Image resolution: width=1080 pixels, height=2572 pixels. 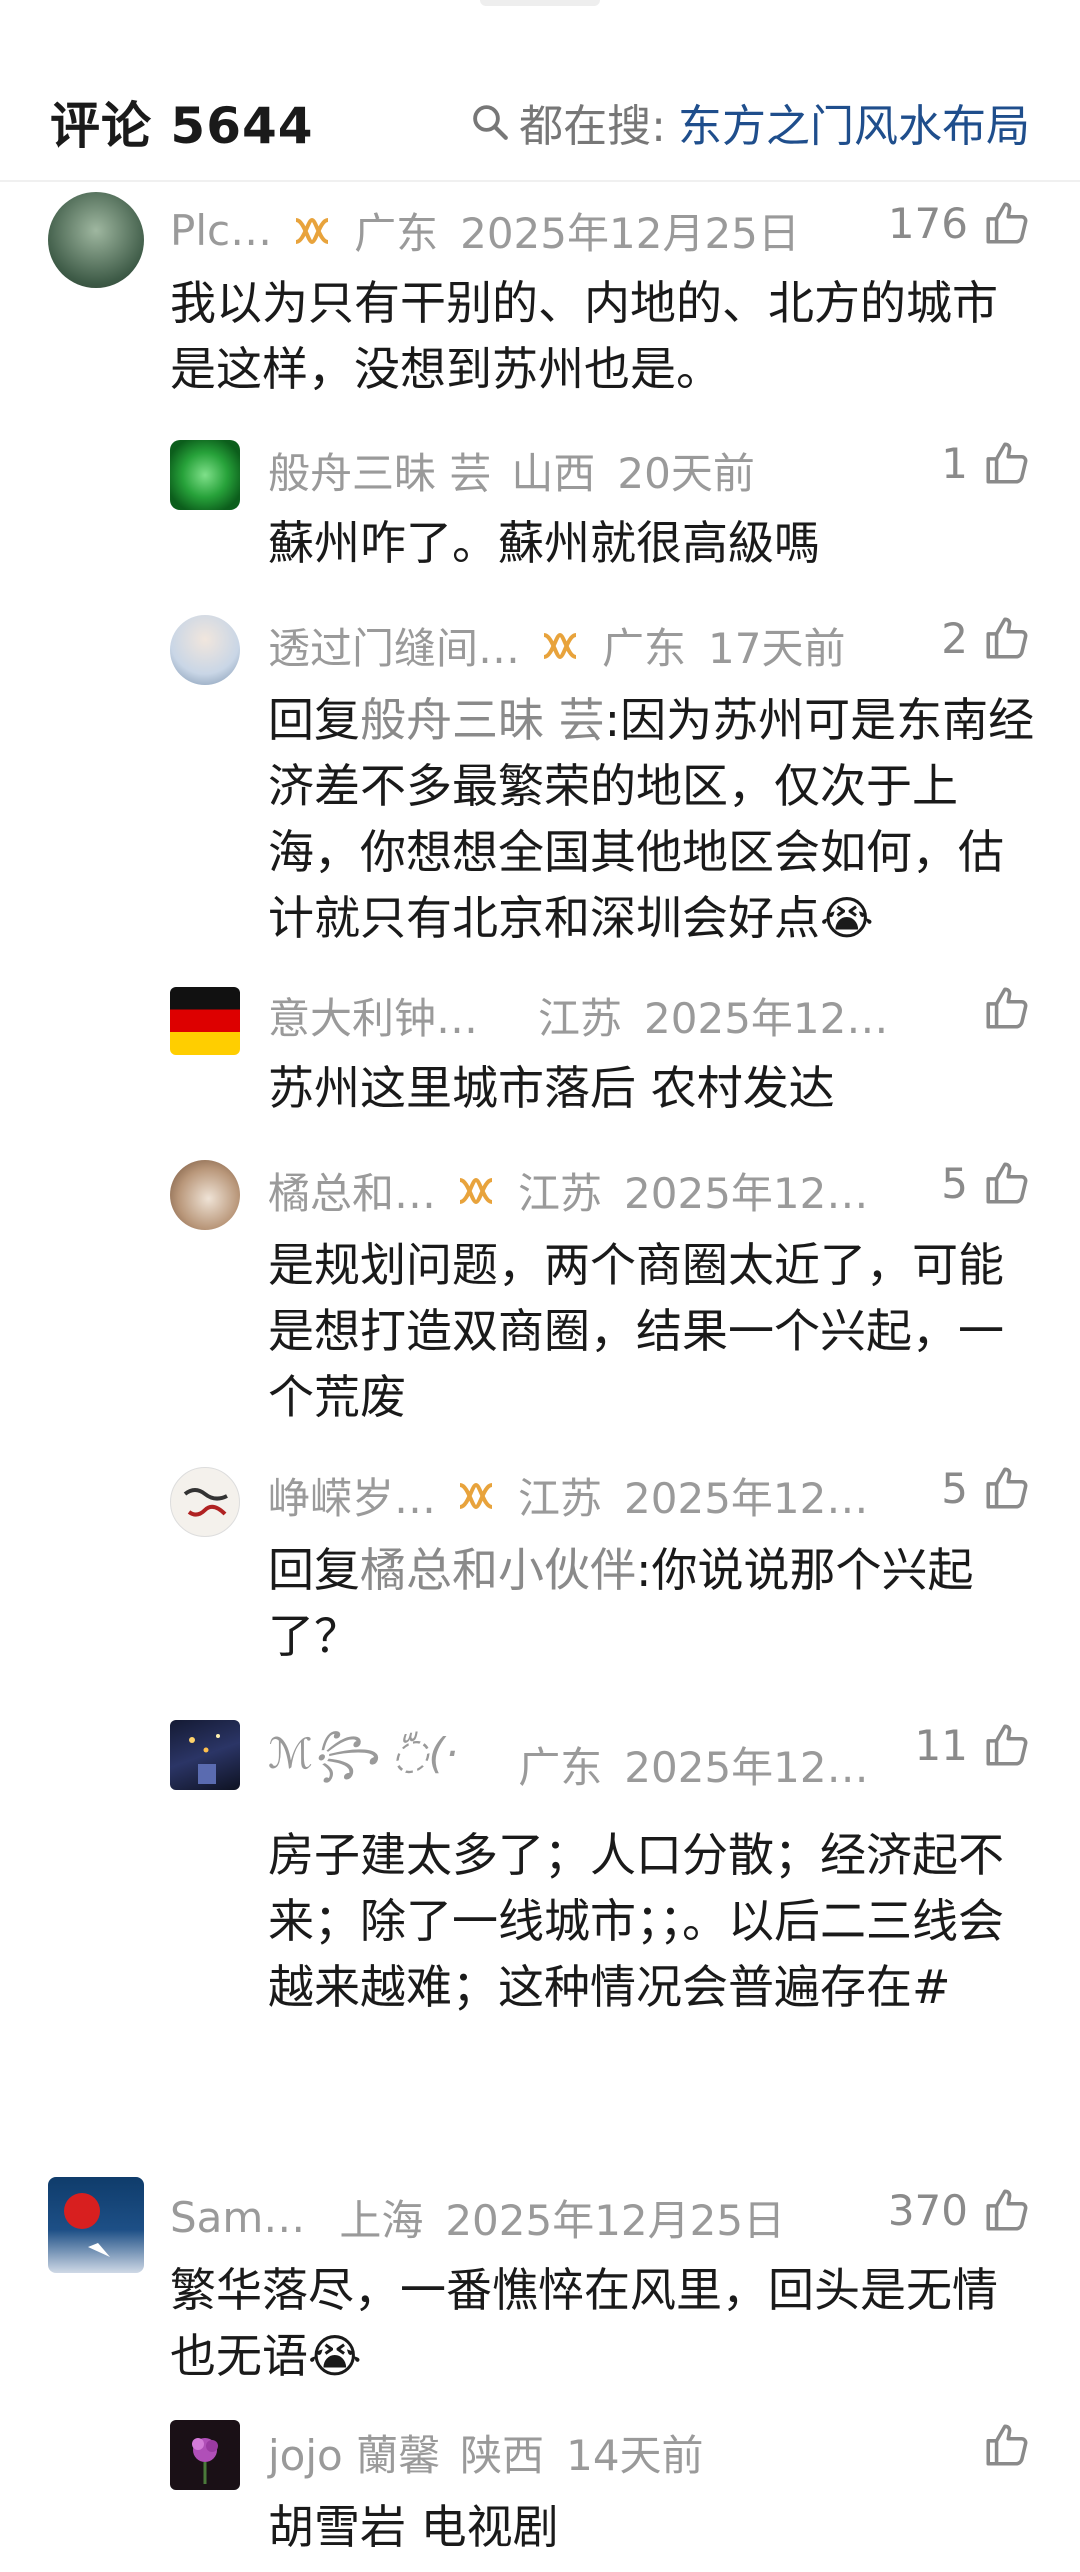 What do you see at coordinates (491, 122) in the screenshot?
I see `search-icon` at bounding box center [491, 122].